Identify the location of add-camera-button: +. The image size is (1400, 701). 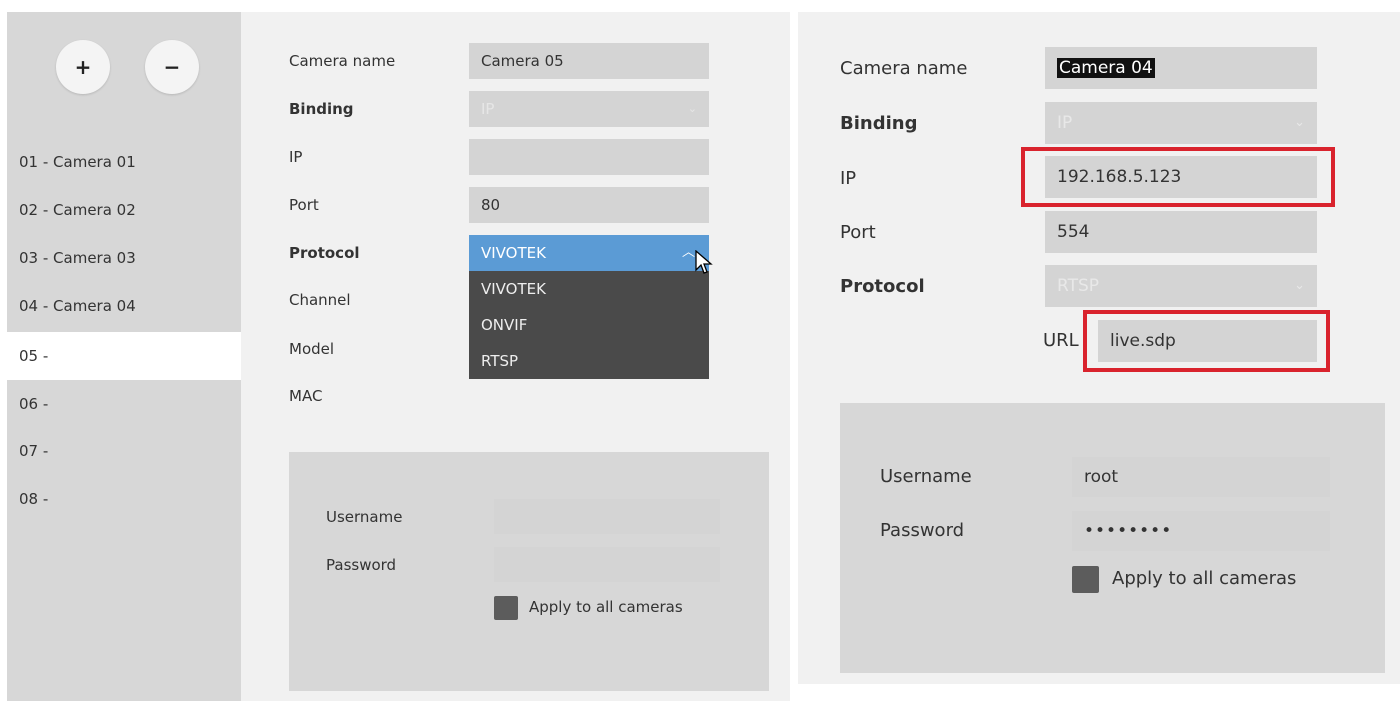
(83, 67).